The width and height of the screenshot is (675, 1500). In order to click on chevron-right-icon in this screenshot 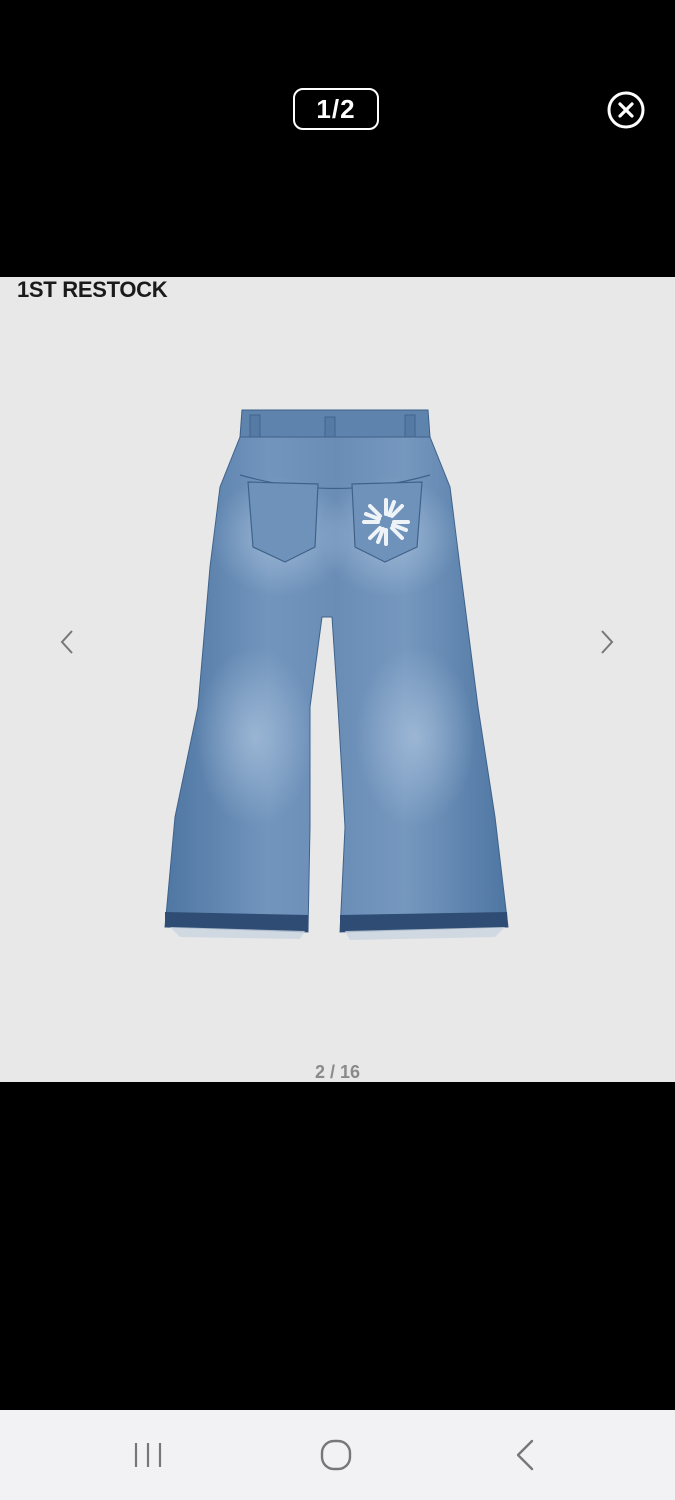, I will do `click(606, 642)`.